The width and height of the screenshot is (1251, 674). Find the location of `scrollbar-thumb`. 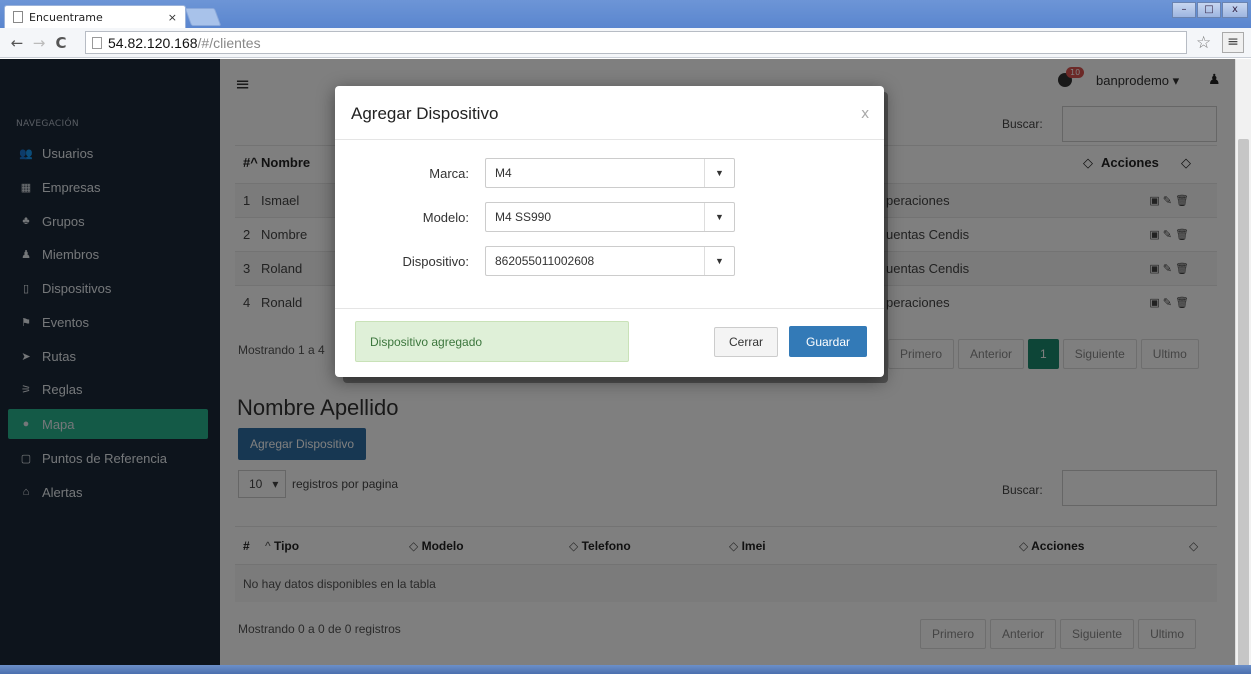

scrollbar-thumb is located at coordinates (1243, 406).